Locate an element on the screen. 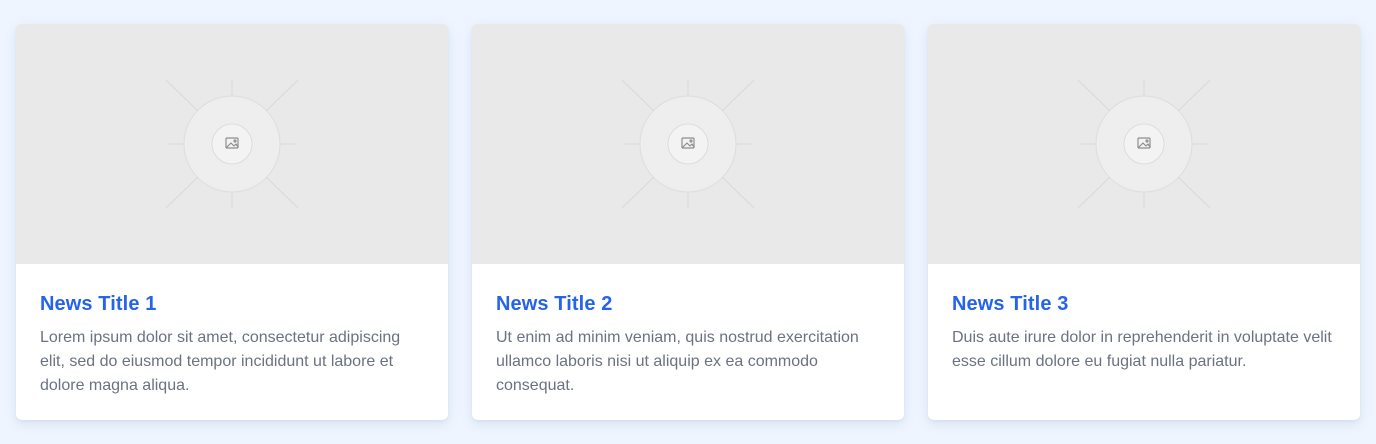 The image size is (1376, 444). news-card-title: News Title 3 is located at coordinates (1144, 304).